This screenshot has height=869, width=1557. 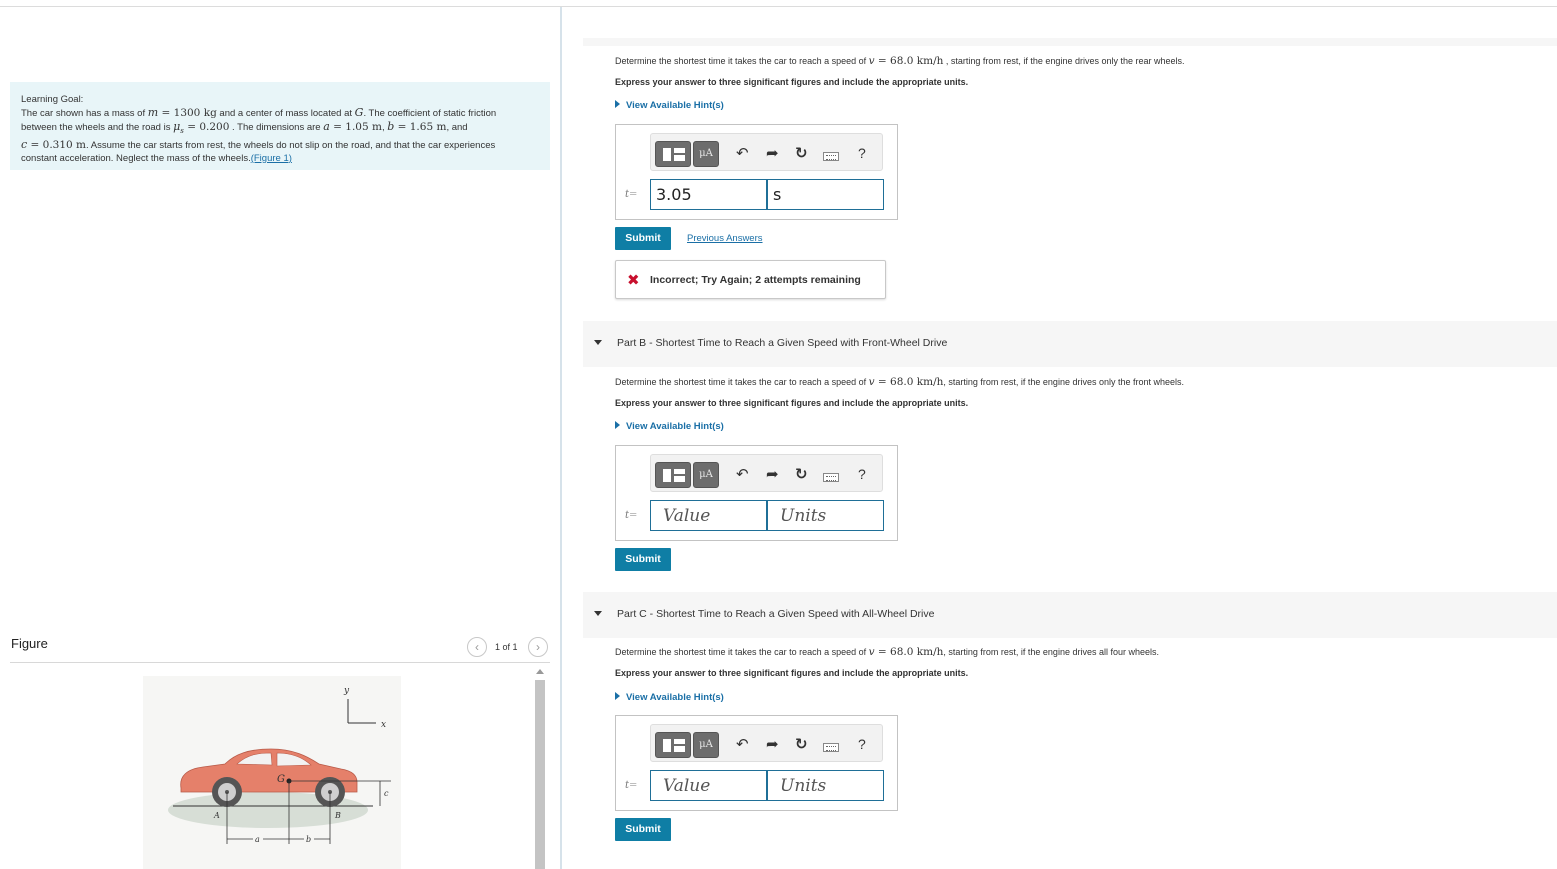 I want to click on figure-scrollbar, so click(x=540, y=766).